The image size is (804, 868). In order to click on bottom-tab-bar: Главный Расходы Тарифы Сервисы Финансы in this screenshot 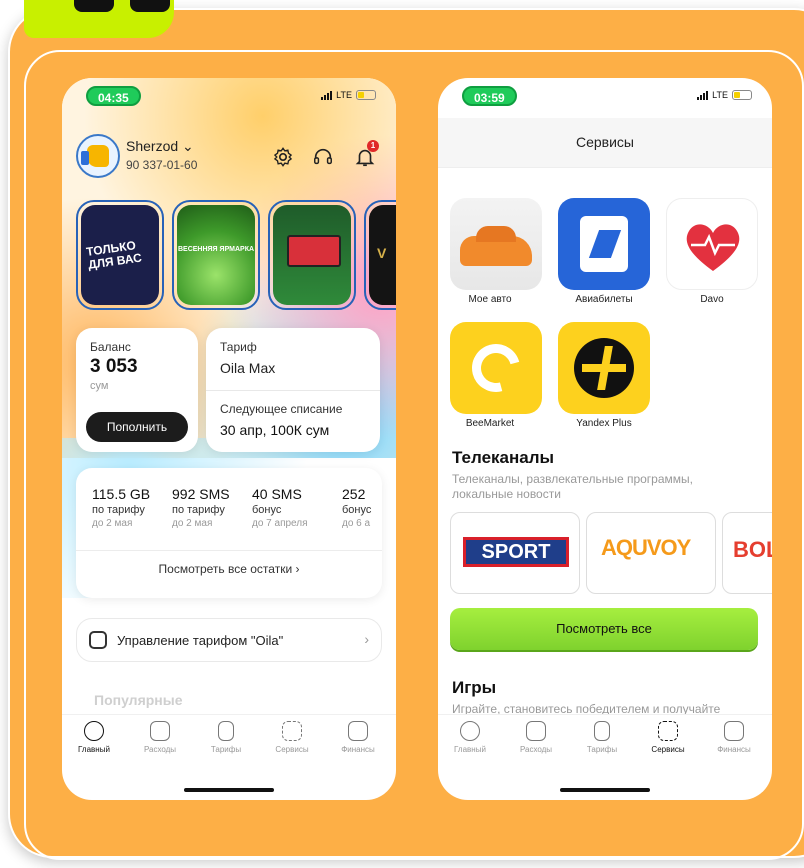, I will do `click(605, 739)`.